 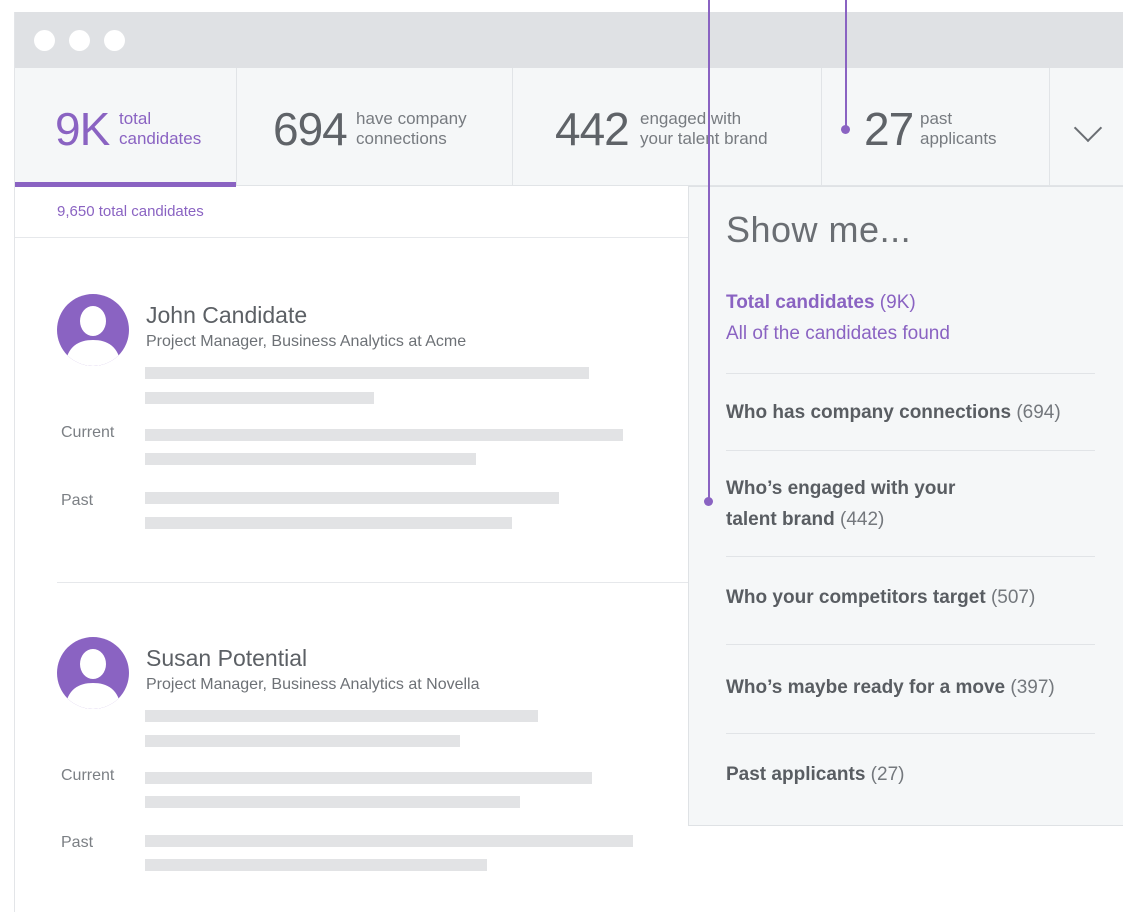 What do you see at coordinates (373, 582) in the screenshot?
I see `card-divider` at bounding box center [373, 582].